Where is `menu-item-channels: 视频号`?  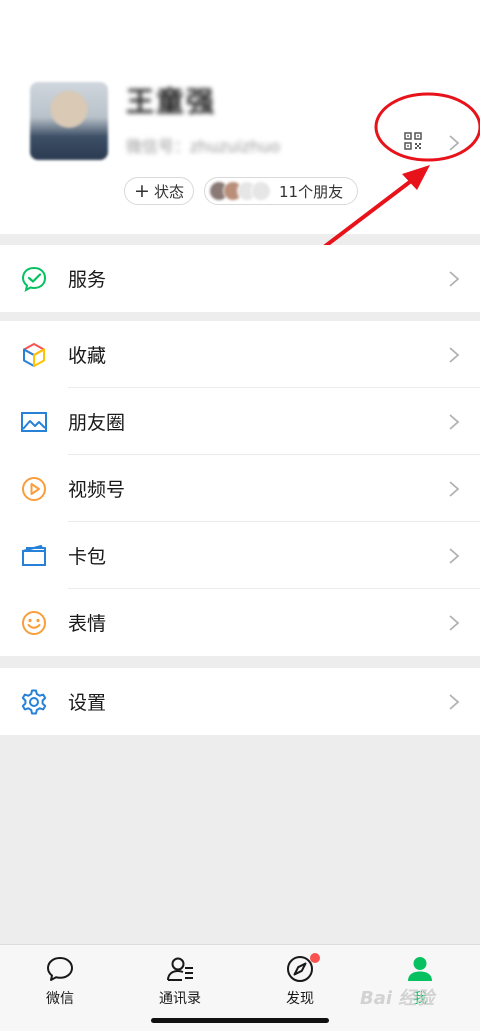
menu-item-channels: 视频号 is located at coordinates (240, 488).